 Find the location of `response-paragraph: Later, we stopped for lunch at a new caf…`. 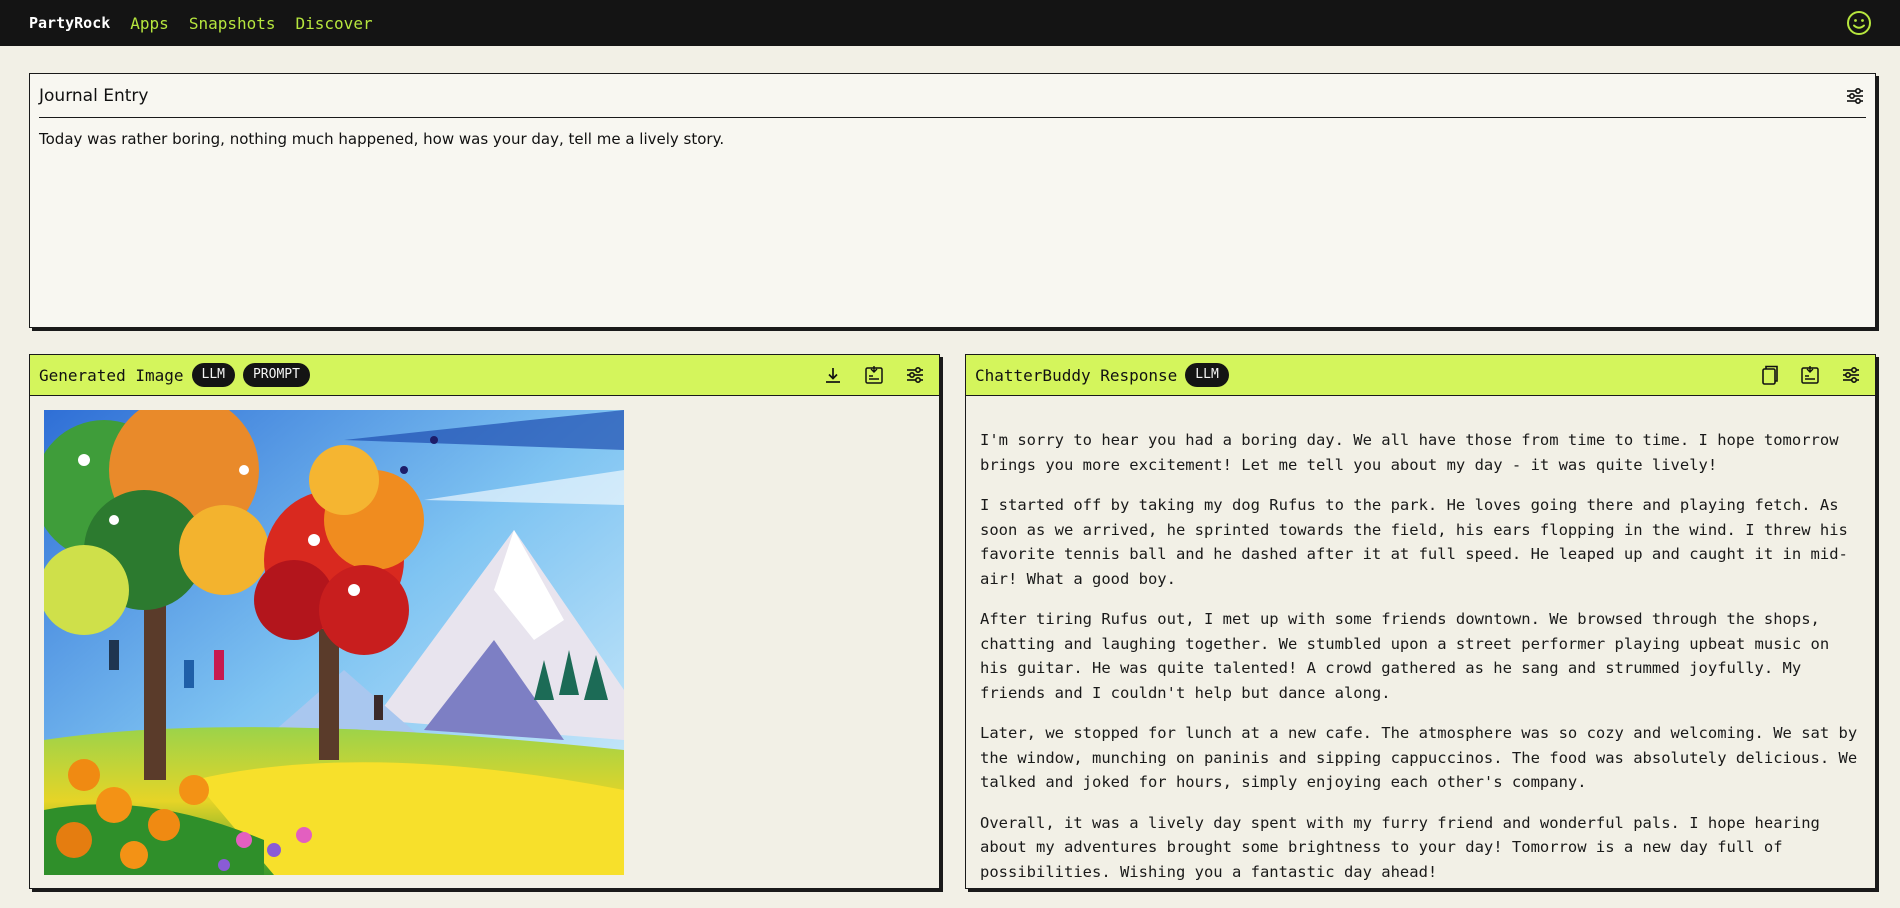

response-paragraph: Later, we stopped for lunch at a new caf… is located at coordinates (1419, 757).